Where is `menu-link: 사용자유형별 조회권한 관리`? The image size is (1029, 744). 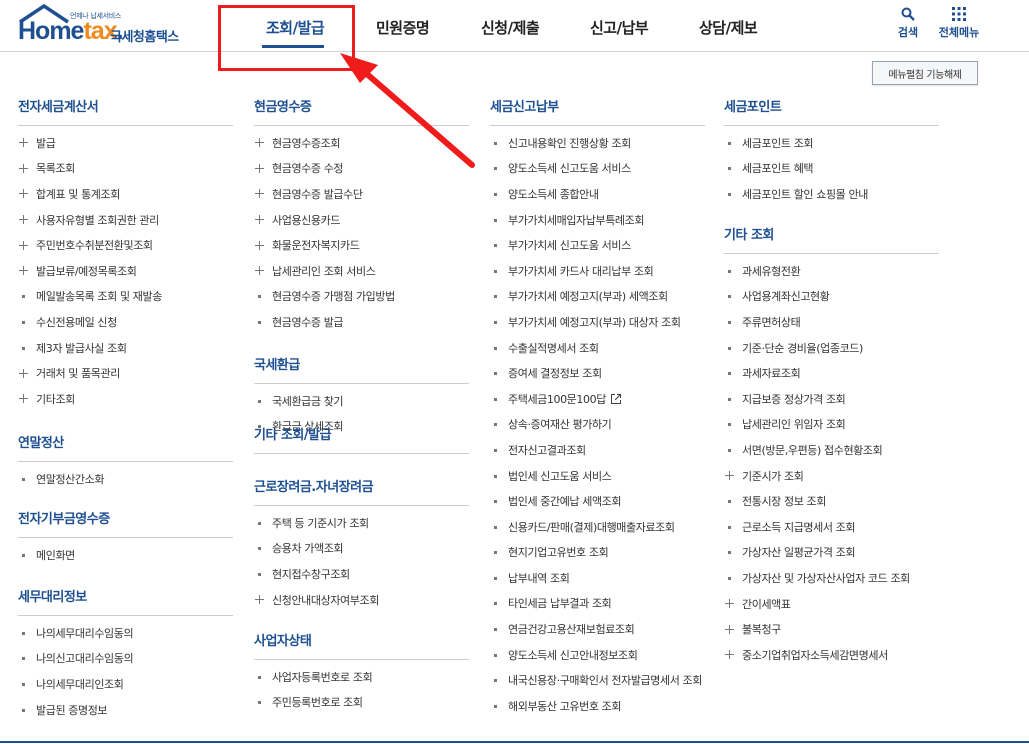 menu-link: 사용자유형별 조회권한 관리 is located at coordinates (125, 220).